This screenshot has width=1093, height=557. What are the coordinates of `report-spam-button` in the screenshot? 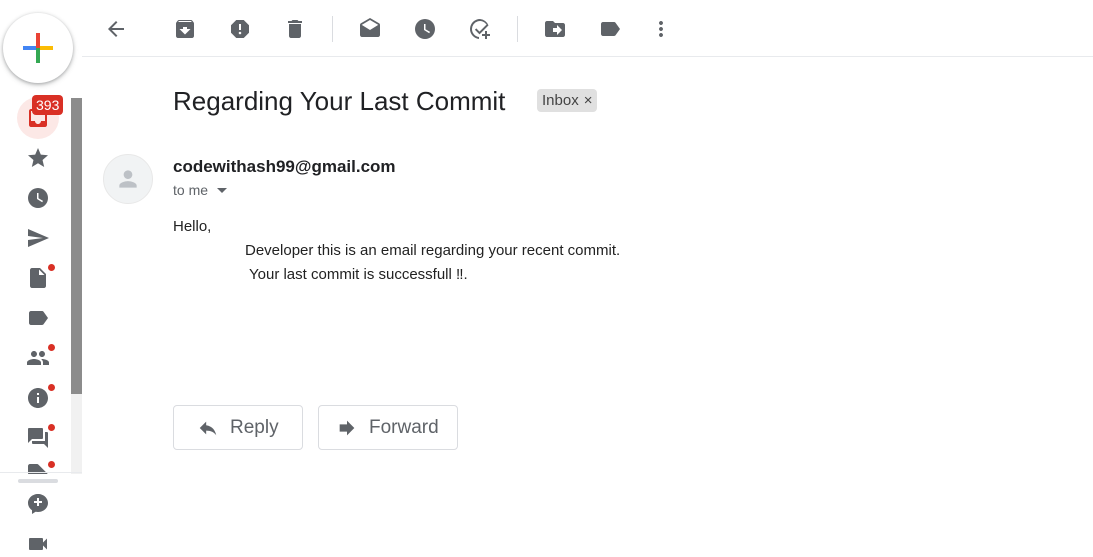 It's located at (240, 29).